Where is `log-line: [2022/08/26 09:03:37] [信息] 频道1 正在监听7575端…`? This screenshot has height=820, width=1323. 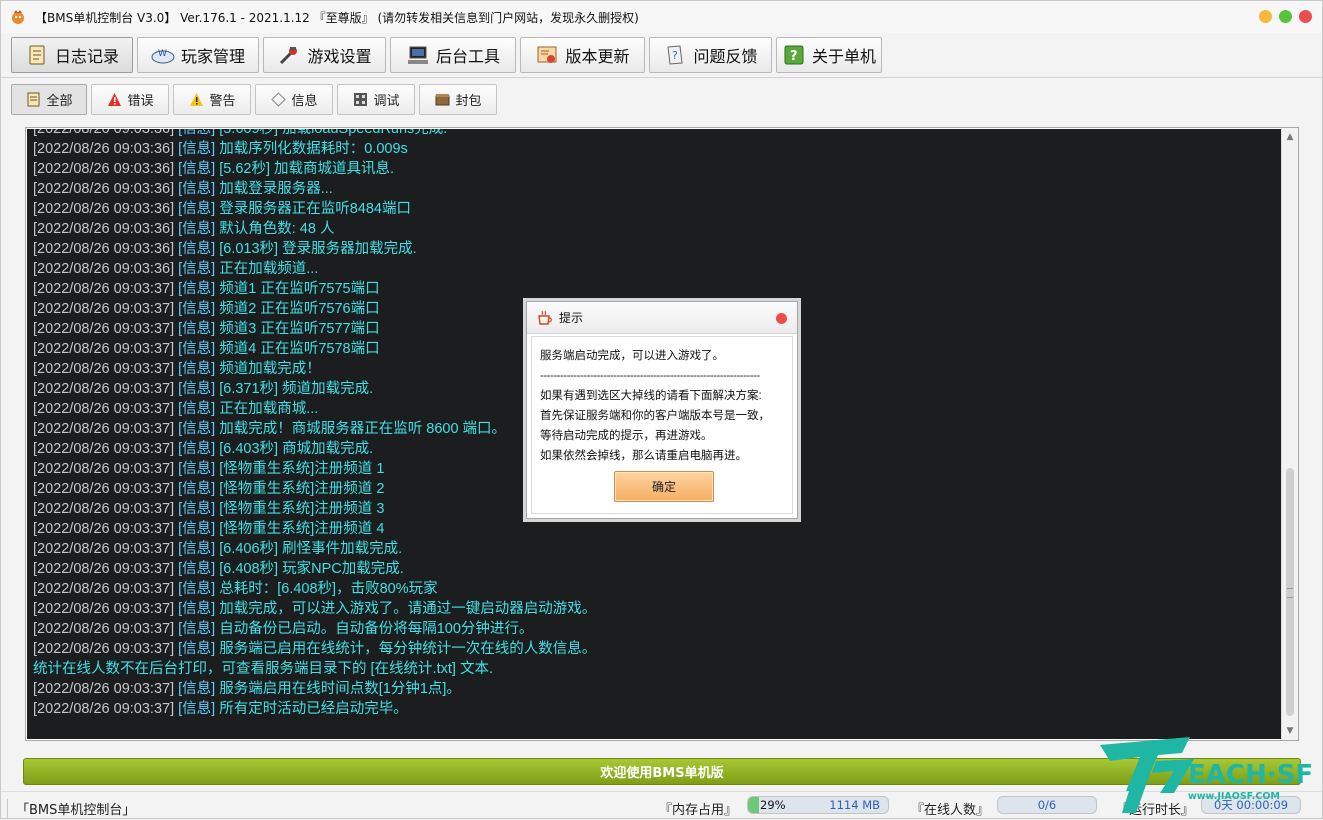 log-line: [2022/08/26 09:03:37] [信息] 频道1 正在监听7575端… is located at coordinates (314, 289).